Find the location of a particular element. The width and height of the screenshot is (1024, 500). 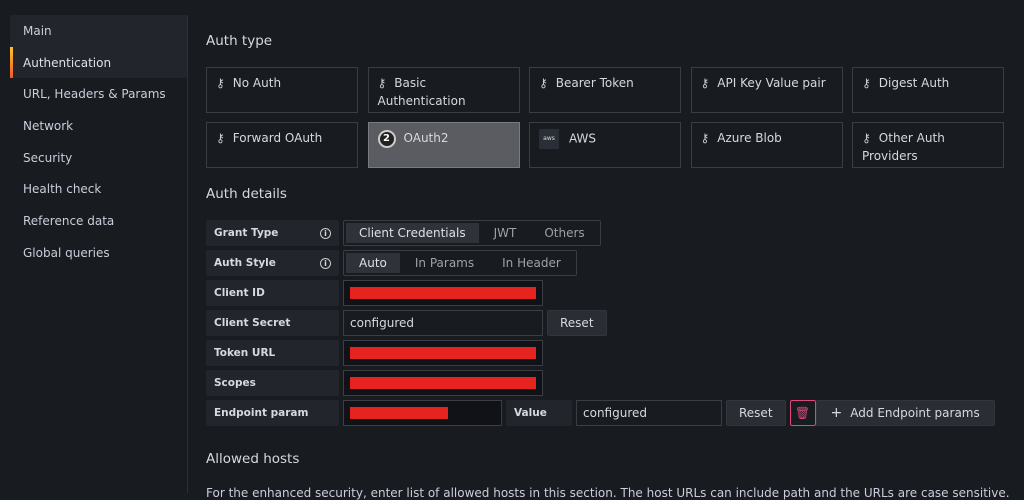

auth-style-in-params: In Params is located at coordinates (444, 263).